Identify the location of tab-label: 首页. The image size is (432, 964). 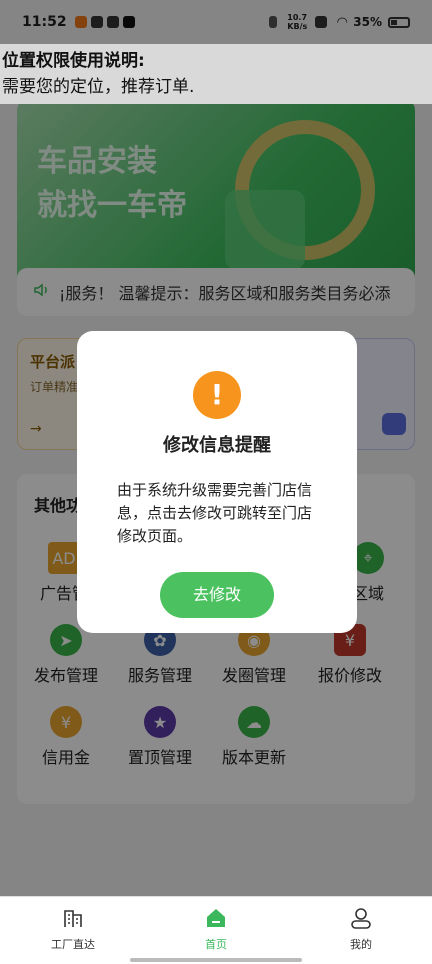
(216, 944).